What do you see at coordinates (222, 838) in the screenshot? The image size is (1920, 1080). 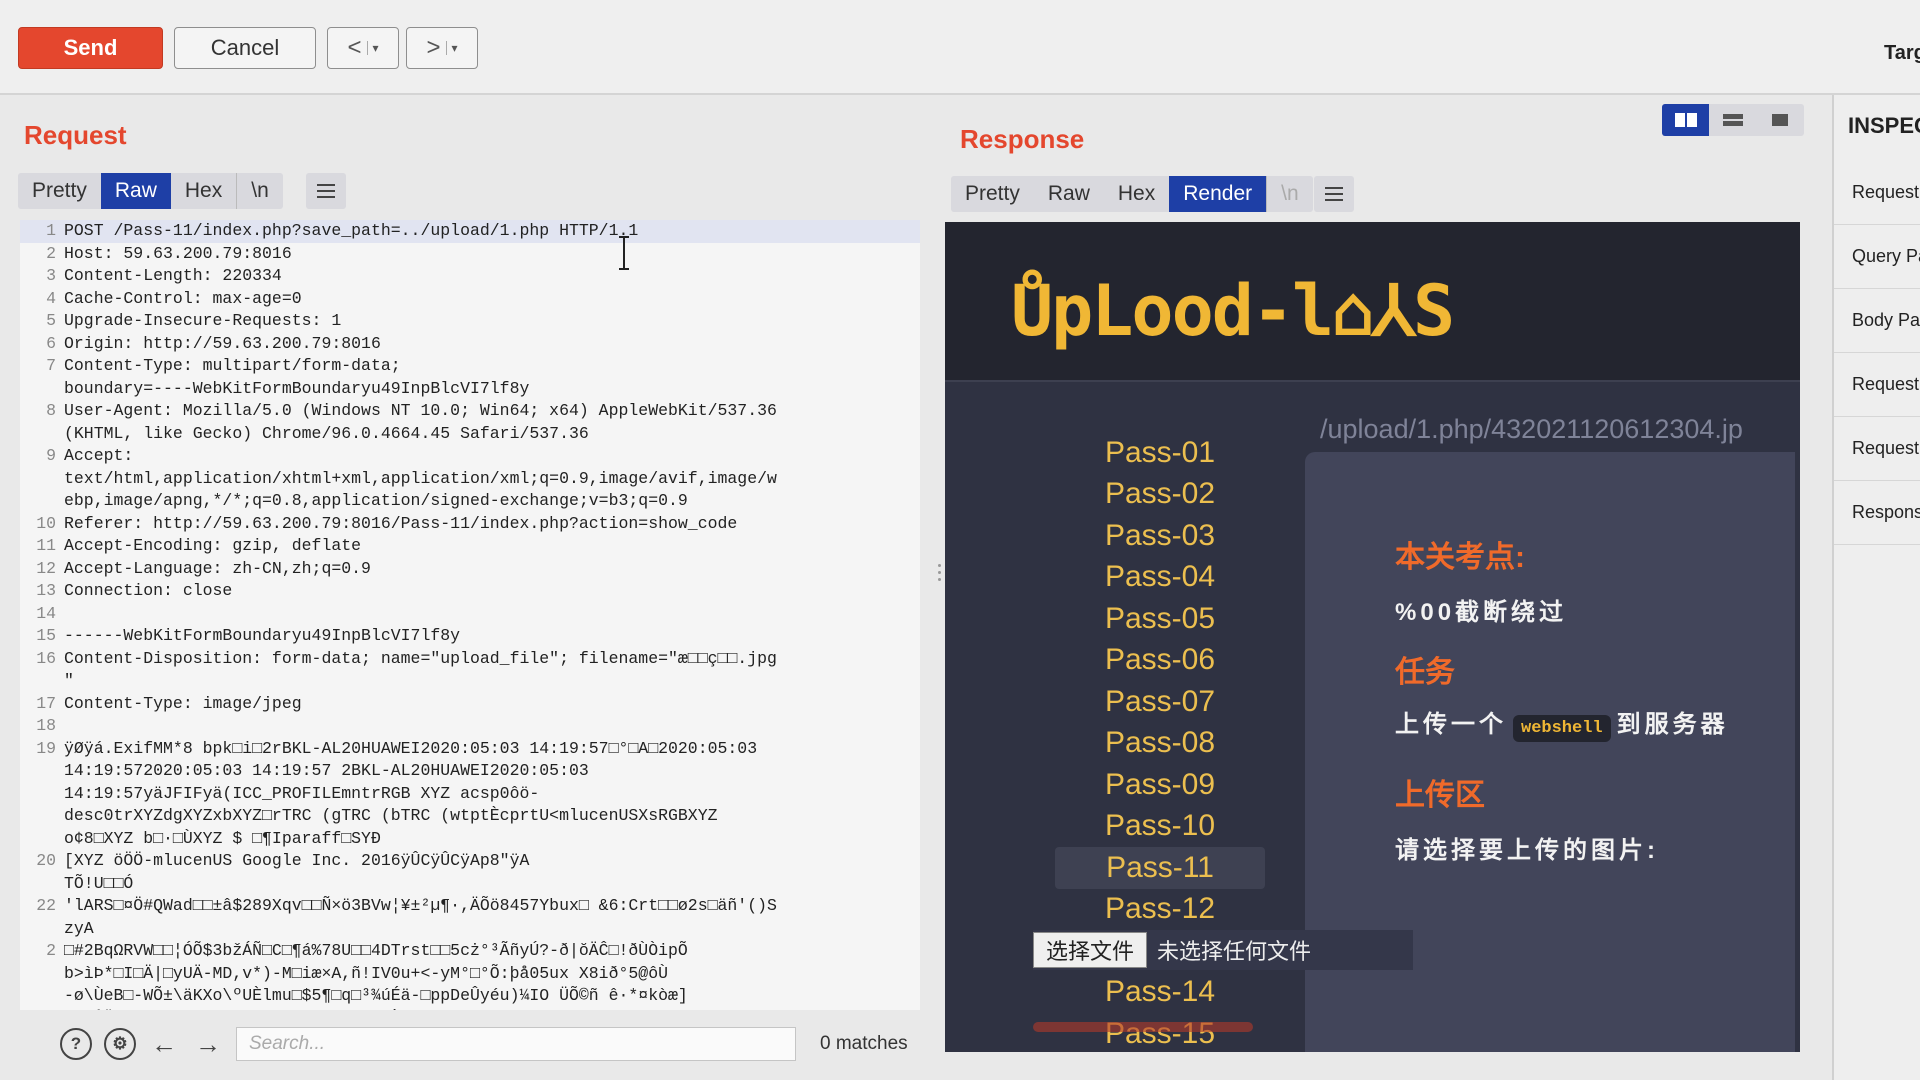 I see `line-text: o¢8□XYZ b□·□ÙXYZ $ □¶Iparaff□SYÐ` at bounding box center [222, 838].